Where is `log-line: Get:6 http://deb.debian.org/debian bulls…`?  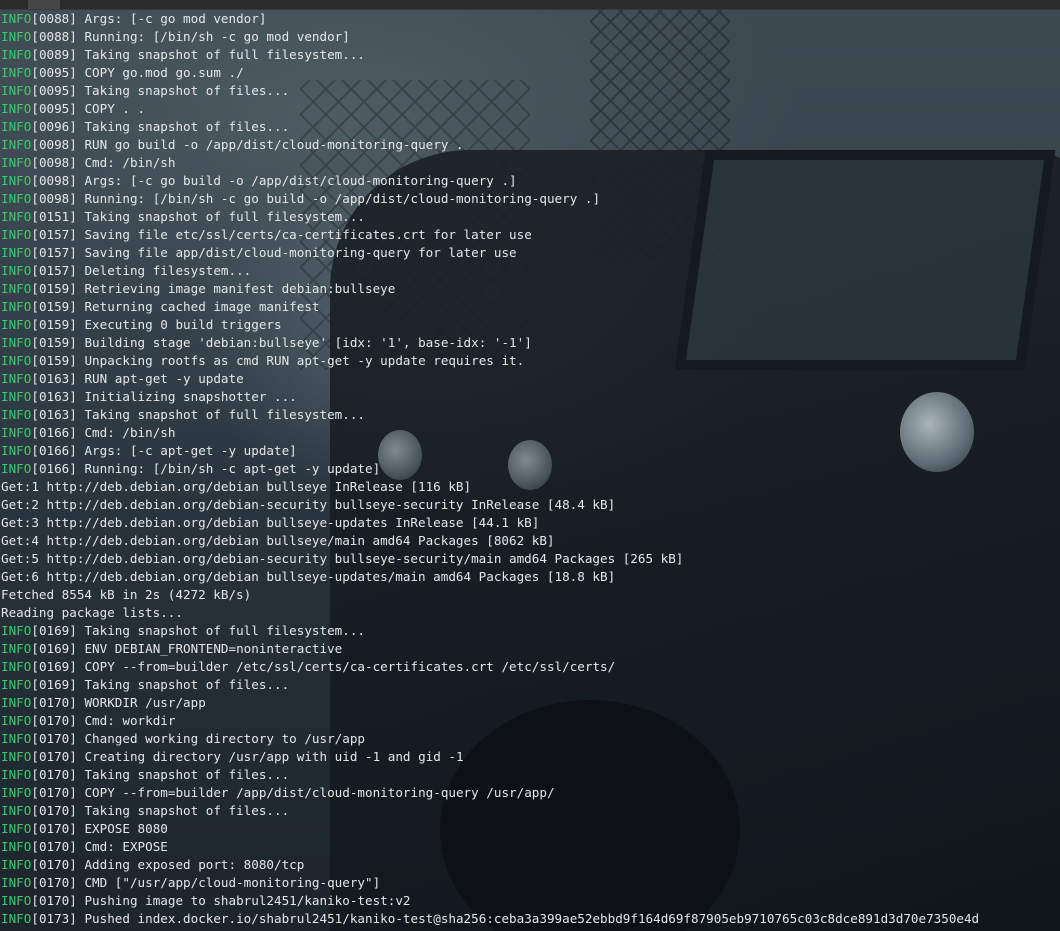
log-line: Get:6 http://deb.debian.org/debian bulls… is located at coordinates (490, 577).